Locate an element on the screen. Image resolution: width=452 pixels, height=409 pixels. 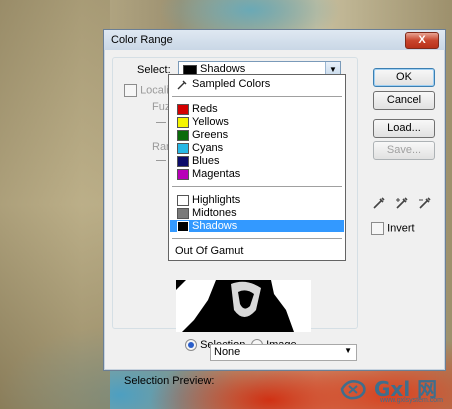
dropdown-item-label: Cyans is located at coordinates (208, 148).